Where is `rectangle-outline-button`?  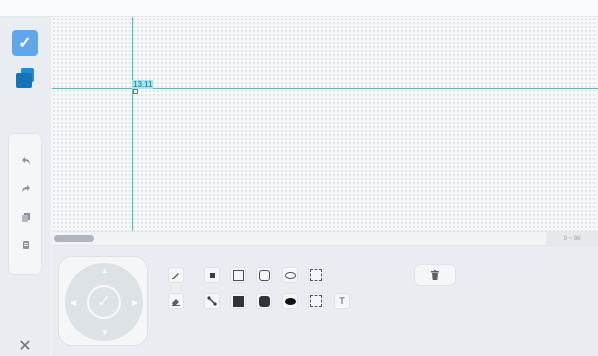 rectangle-outline-button is located at coordinates (238, 275).